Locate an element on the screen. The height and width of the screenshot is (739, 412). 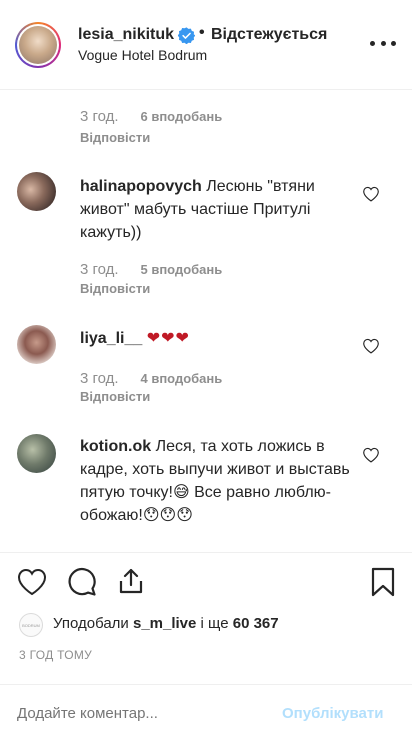
comment-meta: 3 год. 4 вподобань is located at coordinates (151, 378).